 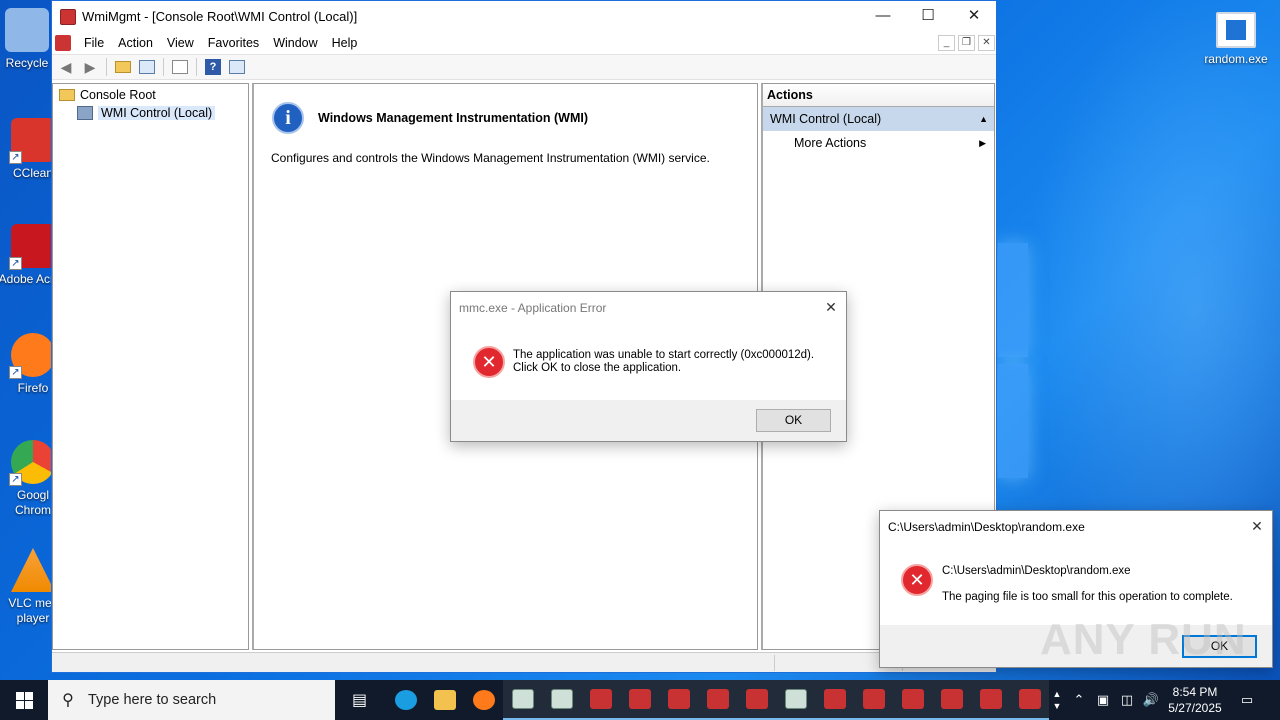 What do you see at coordinates (986, 43) in the screenshot?
I see `child-close-button: ✕` at bounding box center [986, 43].